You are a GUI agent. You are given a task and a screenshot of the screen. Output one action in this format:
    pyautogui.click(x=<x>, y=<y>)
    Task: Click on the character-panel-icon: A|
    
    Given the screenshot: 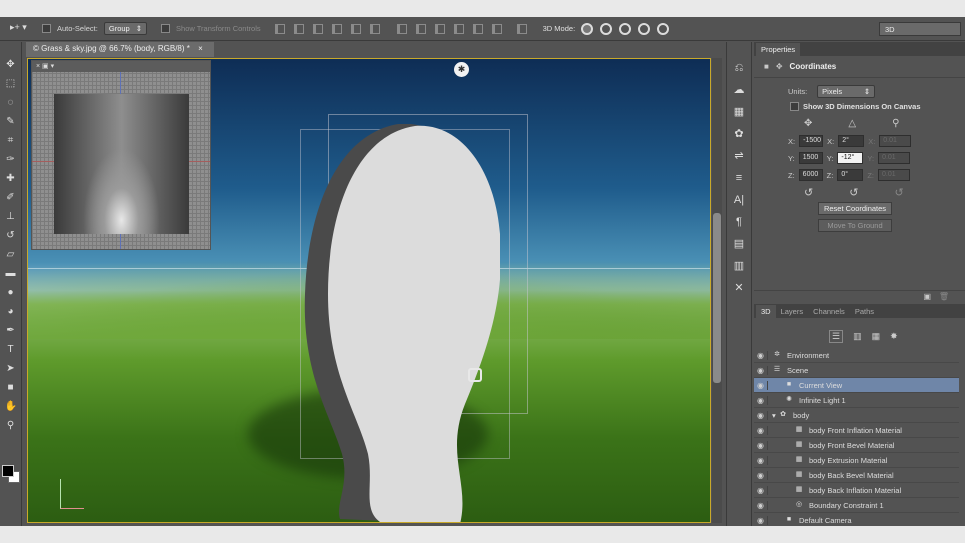 What is the action you would take?
    pyautogui.click(x=739, y=200)
    